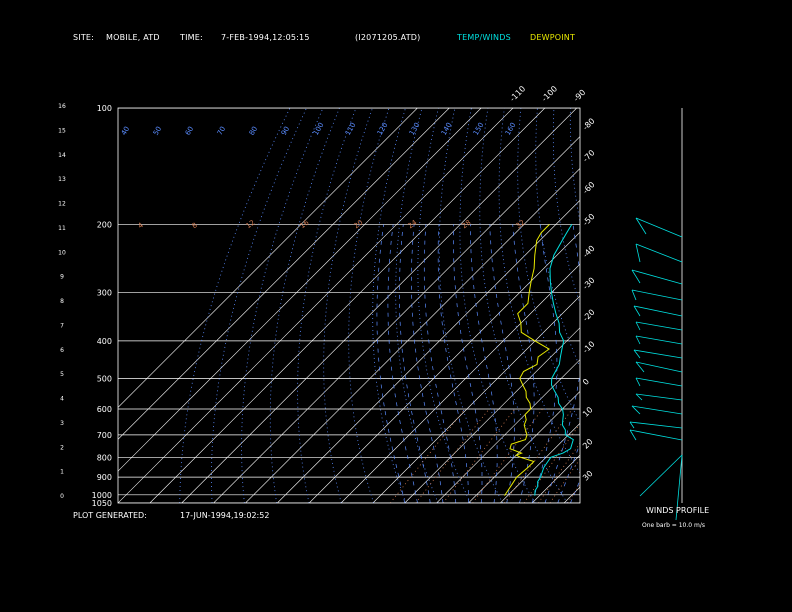  Describe the element at coordinates (285, 131) in the screenshot. I see `dry-adiabat-label: 90` at that location.